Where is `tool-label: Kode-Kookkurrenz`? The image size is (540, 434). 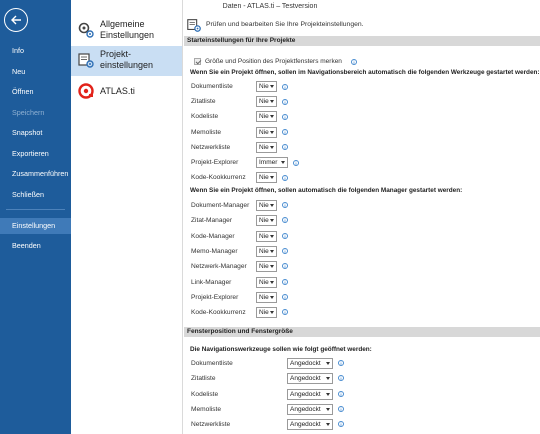 tool-label: Kode-Kookkurrenz is located at coordinates (218, 178).